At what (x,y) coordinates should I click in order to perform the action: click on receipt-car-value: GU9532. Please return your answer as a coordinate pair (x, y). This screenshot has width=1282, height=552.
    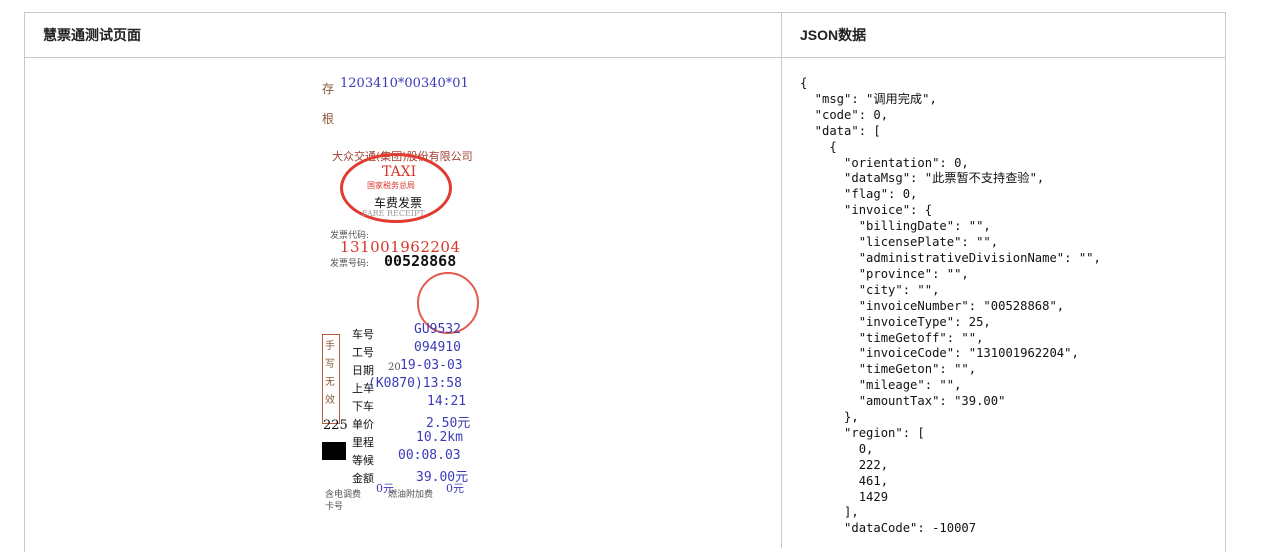
    Looking at the image, I should click on (437, 329).